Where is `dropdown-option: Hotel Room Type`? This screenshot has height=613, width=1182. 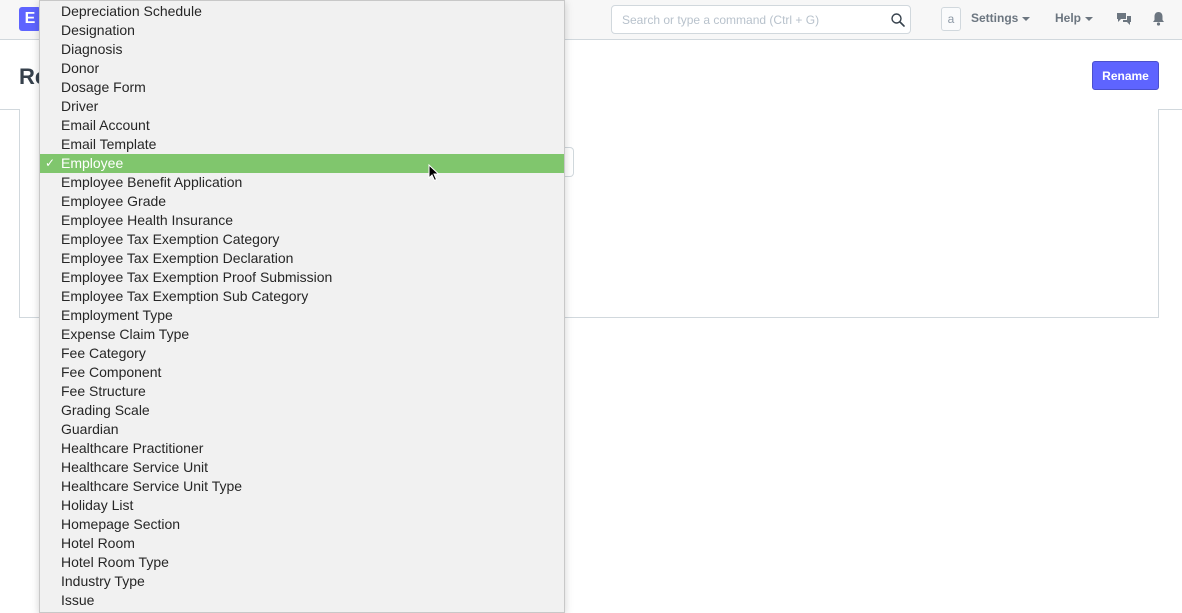 dropdown-option: Hotel Room Type is located at coordinates (302, 562).